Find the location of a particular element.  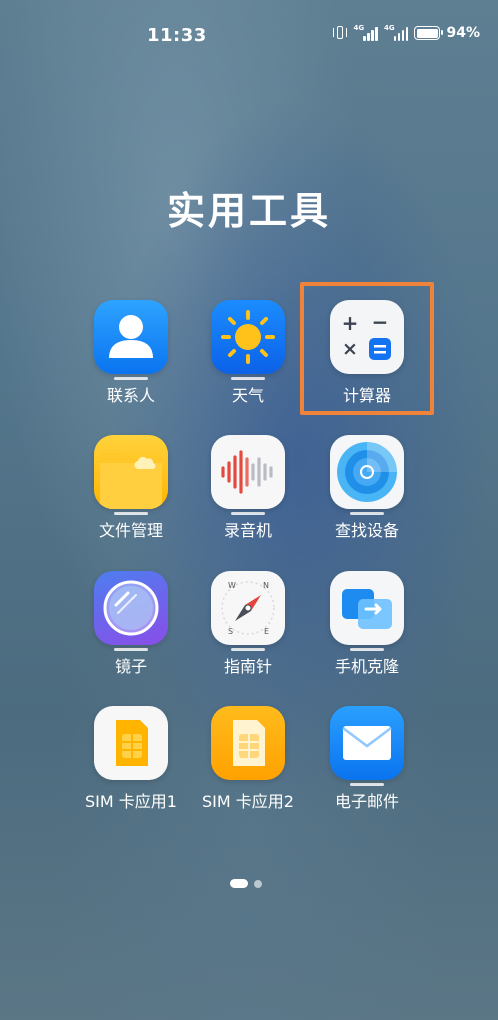

app-sim-card-2: SIM 卡应用2 is located at coordinates (248, 759).